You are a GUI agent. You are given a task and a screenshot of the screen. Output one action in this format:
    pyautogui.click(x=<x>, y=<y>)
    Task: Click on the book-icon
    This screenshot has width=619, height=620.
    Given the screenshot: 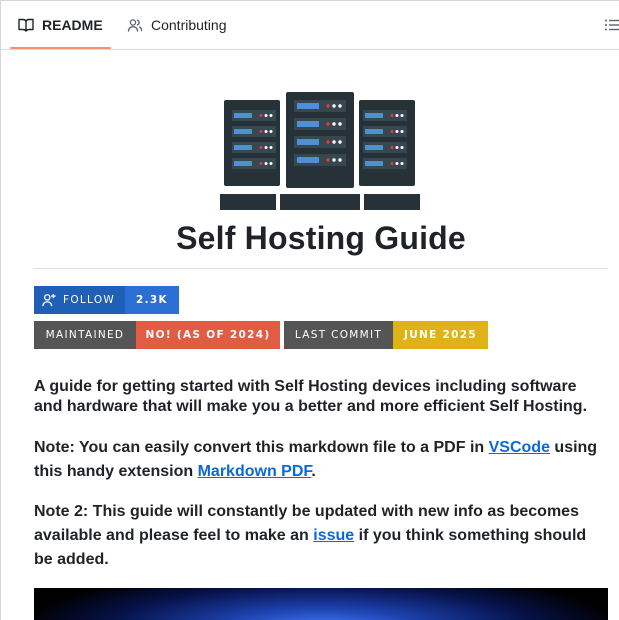 What is the action you would take?
    pyautogui.click(x=26, y=25)
    